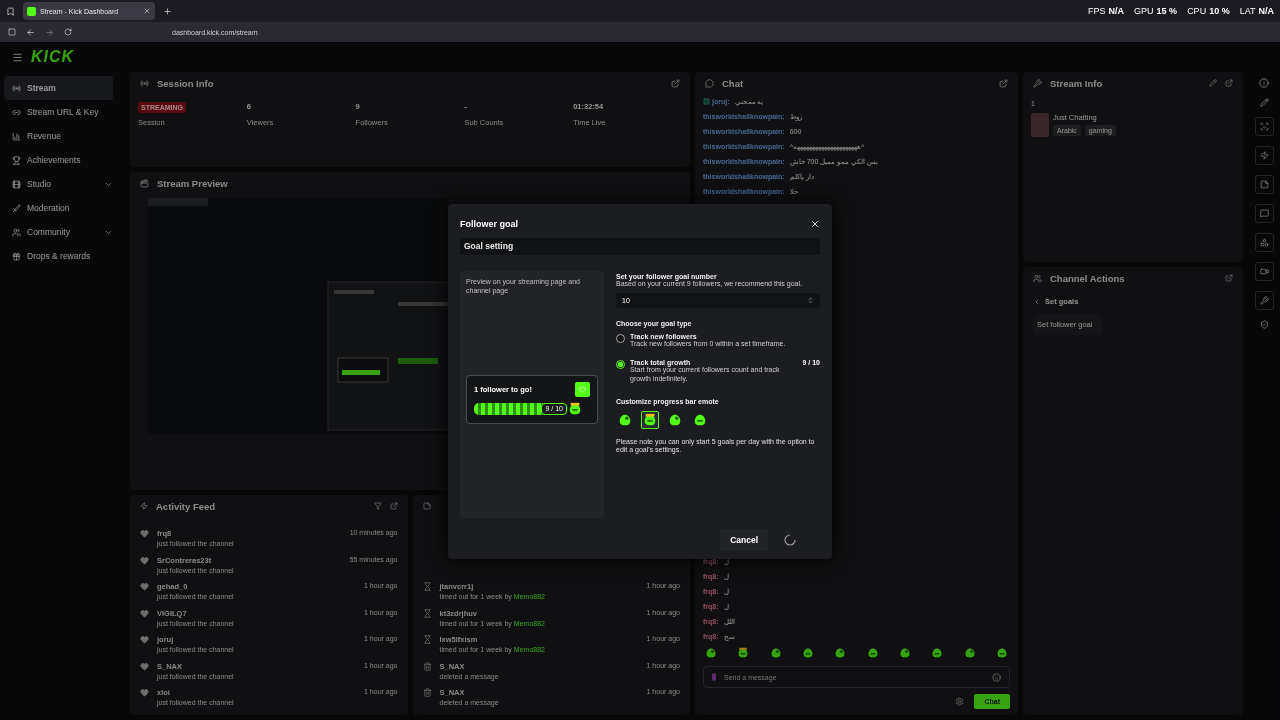  What do you see at coordinates (54, 184) in the screenshot?
I see `sidebar-item: Studio` at bounding box center [54, 184].